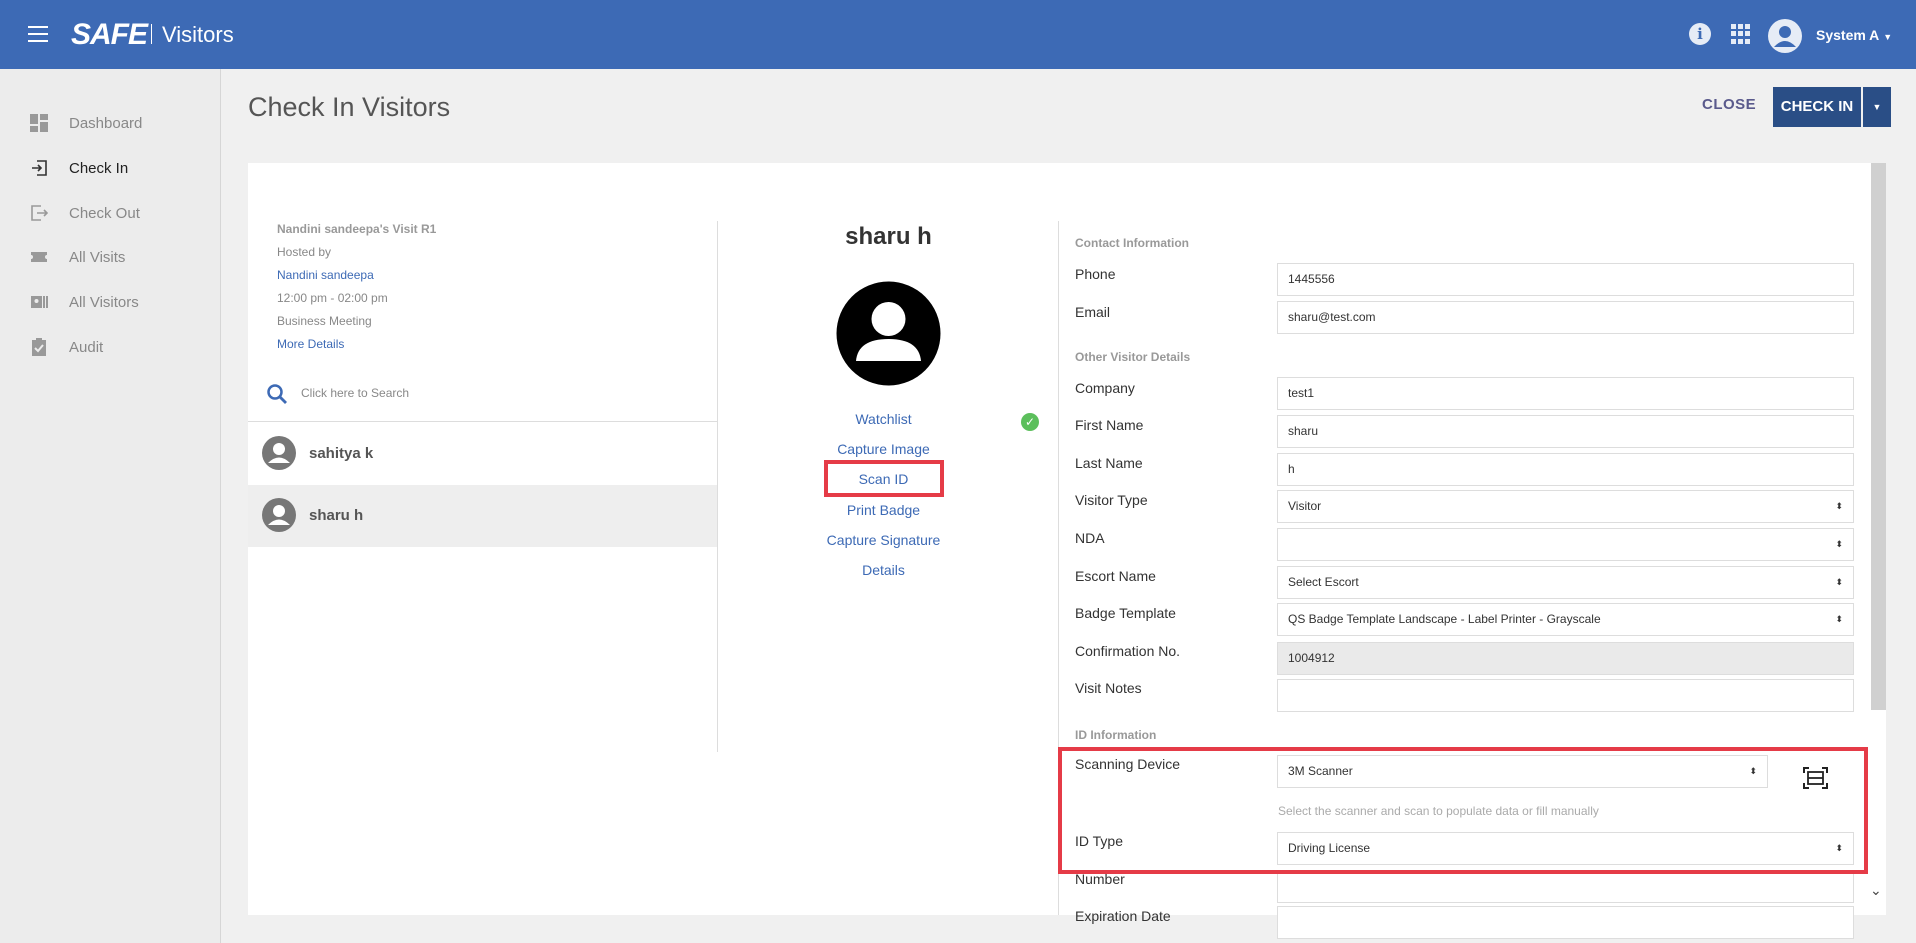  What do you see at coordinates (883, 510) in the screenshot?
I see `print-badge-link: Print Badge` at bounding box center [883, 510].